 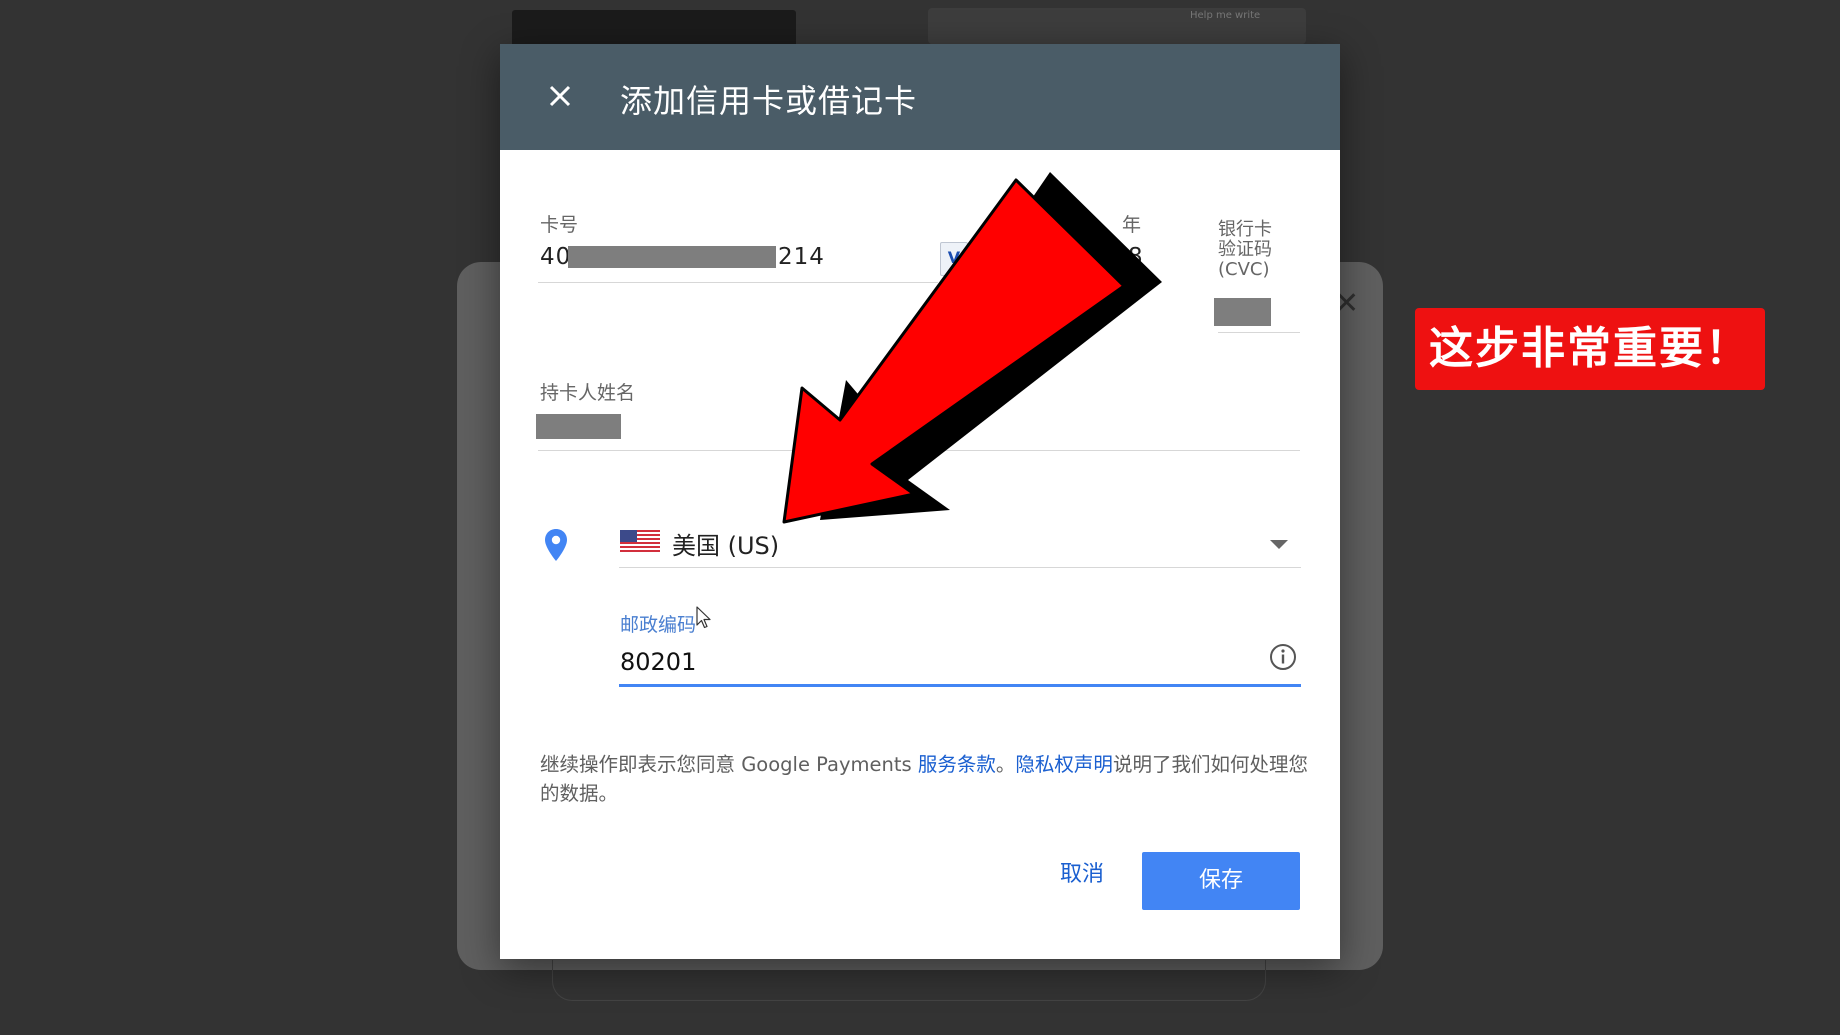 What do you see at coordinates (640, 542) in the screenshot?
I see `us-flag-icon` at bounding box center [640, 542].